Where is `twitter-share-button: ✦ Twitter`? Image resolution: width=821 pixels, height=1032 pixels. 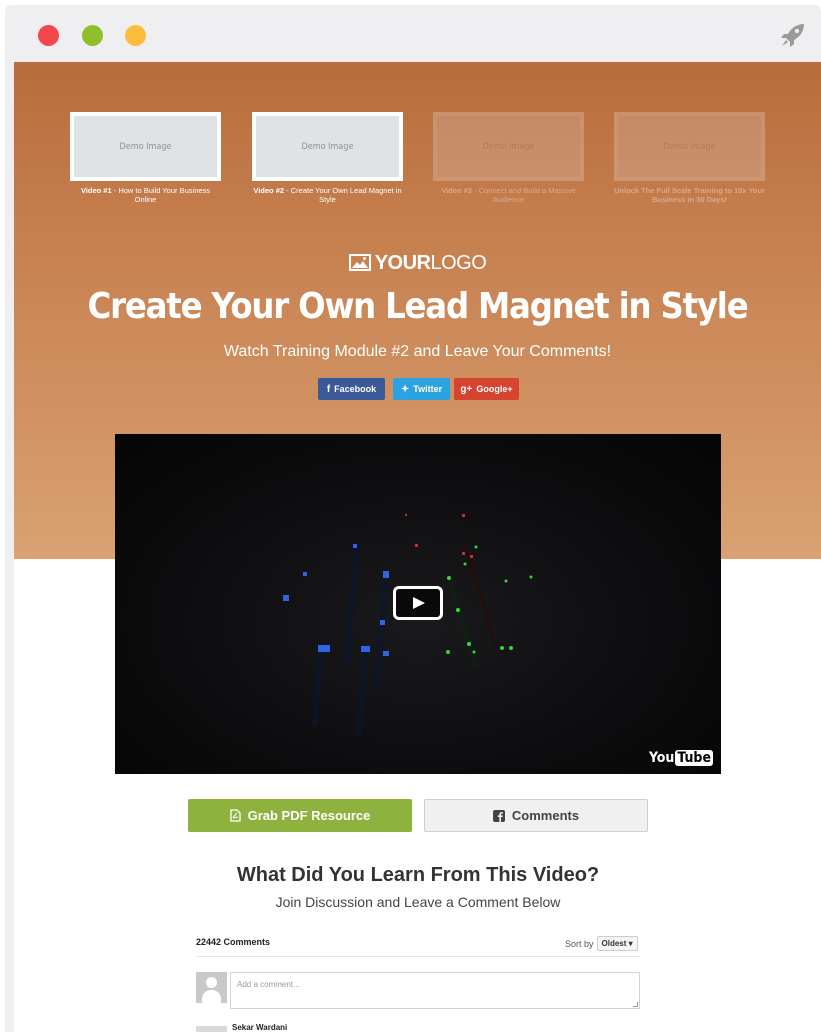 twitter-share-button: ✦ Twitter is located at coordinates (421, 389).